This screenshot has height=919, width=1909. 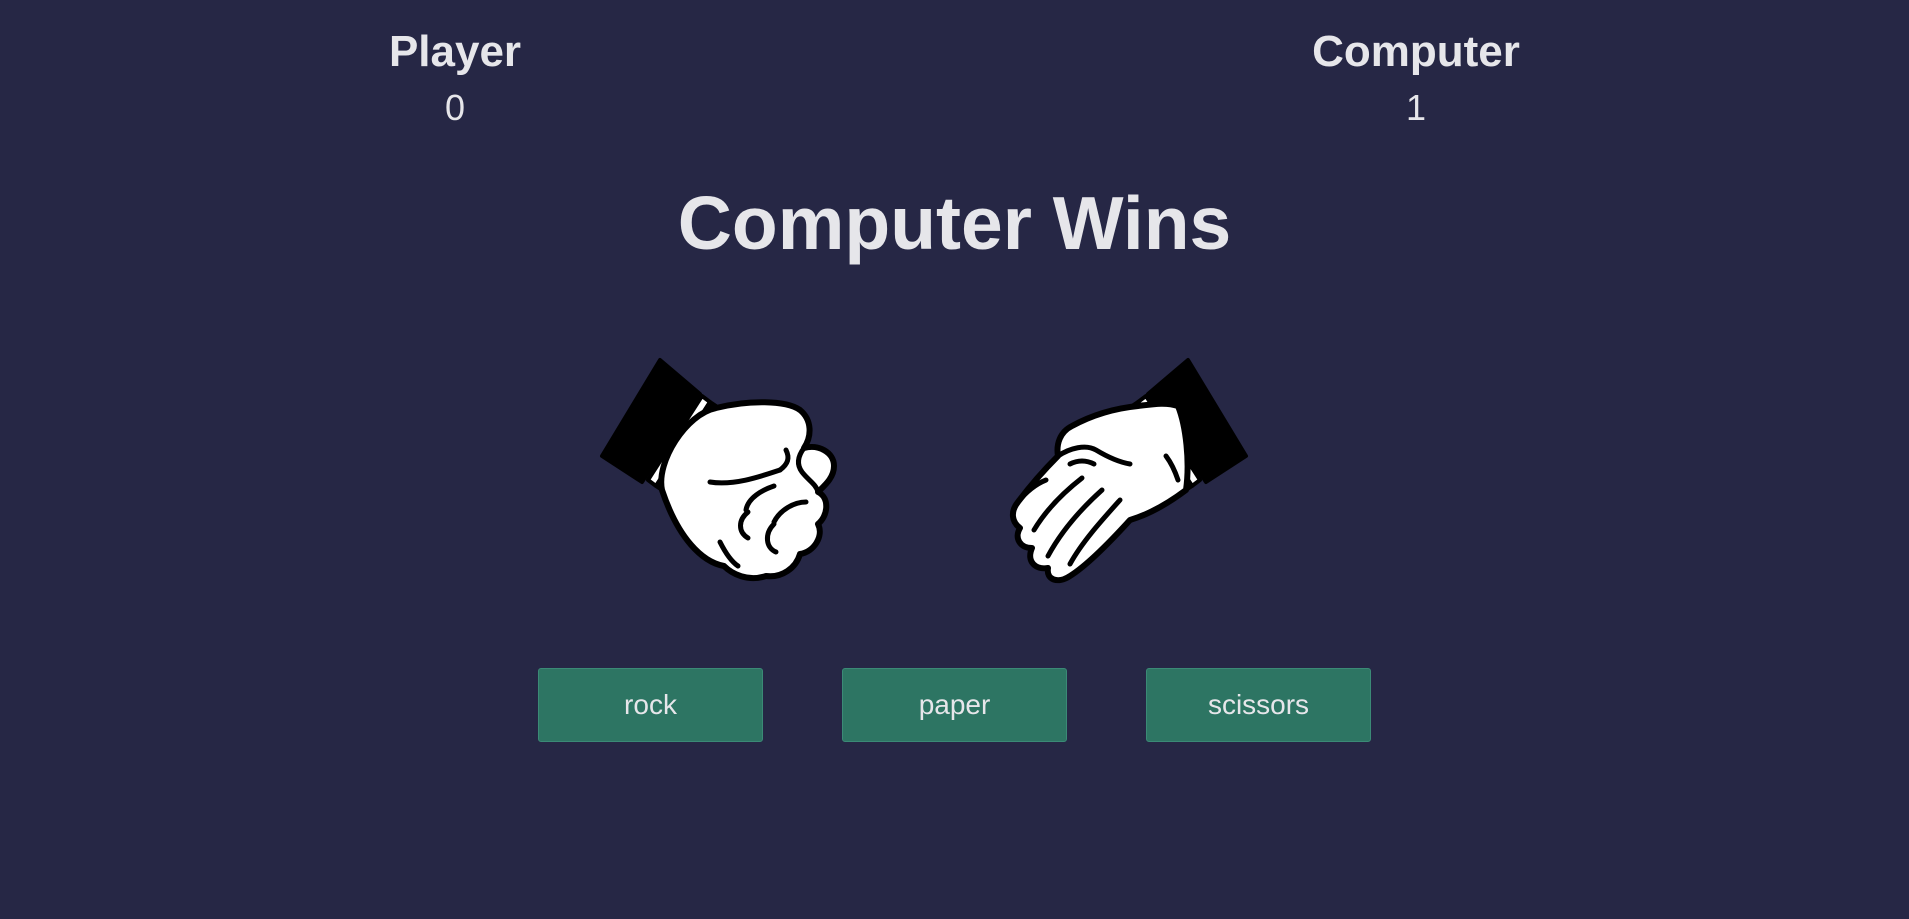 What do you see at coordinates (954, 223) in the screenshot?
I see `result-message: Computer Wins` at bounding box center [954, 223].